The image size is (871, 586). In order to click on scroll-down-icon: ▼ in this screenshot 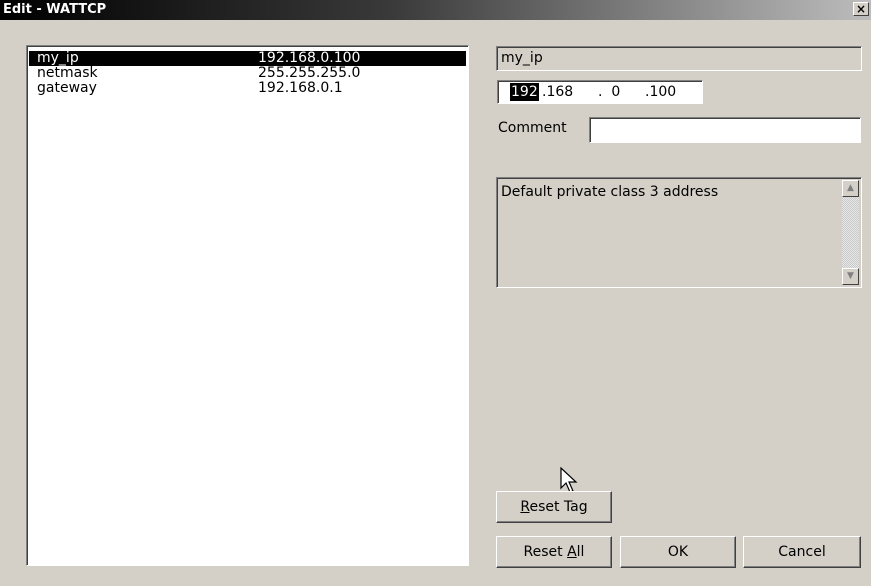, I will do `click(850, 276)`.